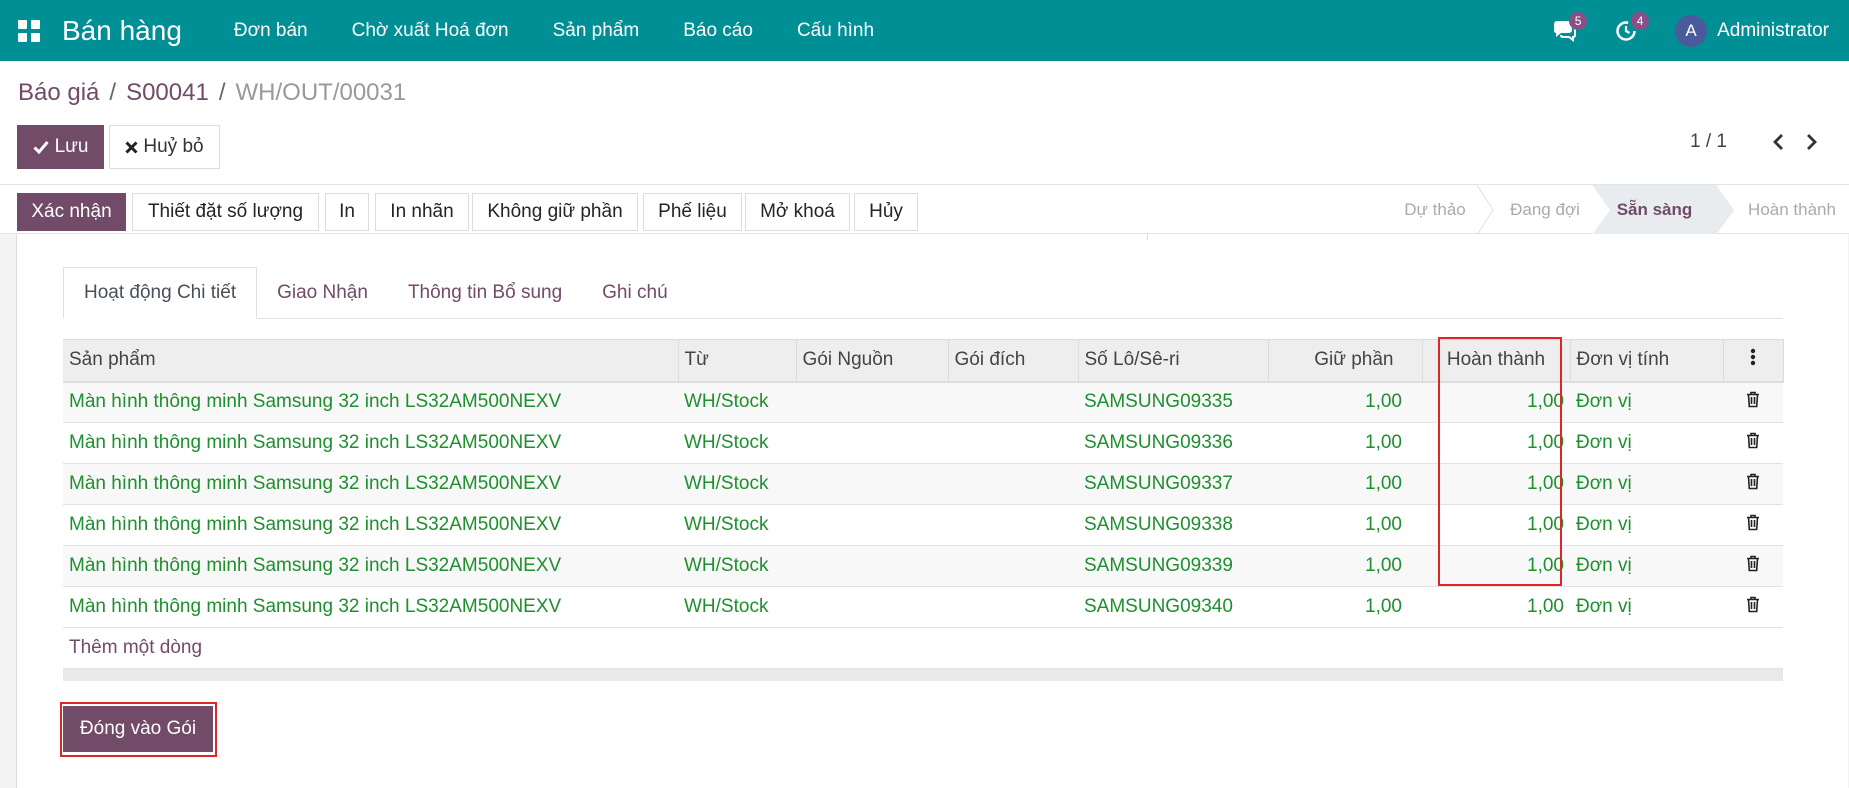  Describe the element at coordinates (322, 293) in the screenshot. I see `tab-operations: Giao Nhận` at that location.